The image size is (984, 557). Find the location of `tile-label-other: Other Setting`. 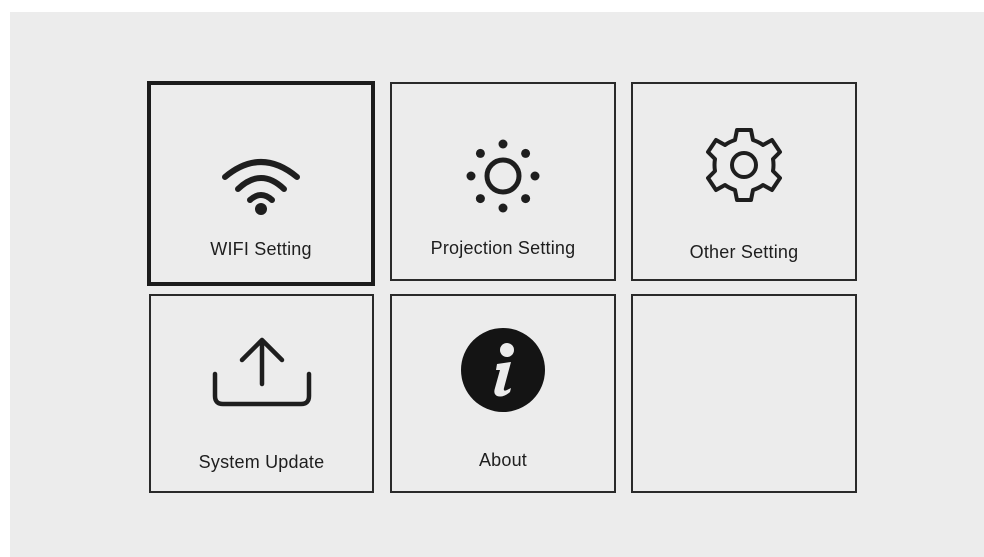

tile-label-other: Other Setting is located at coordinates (744, 252).